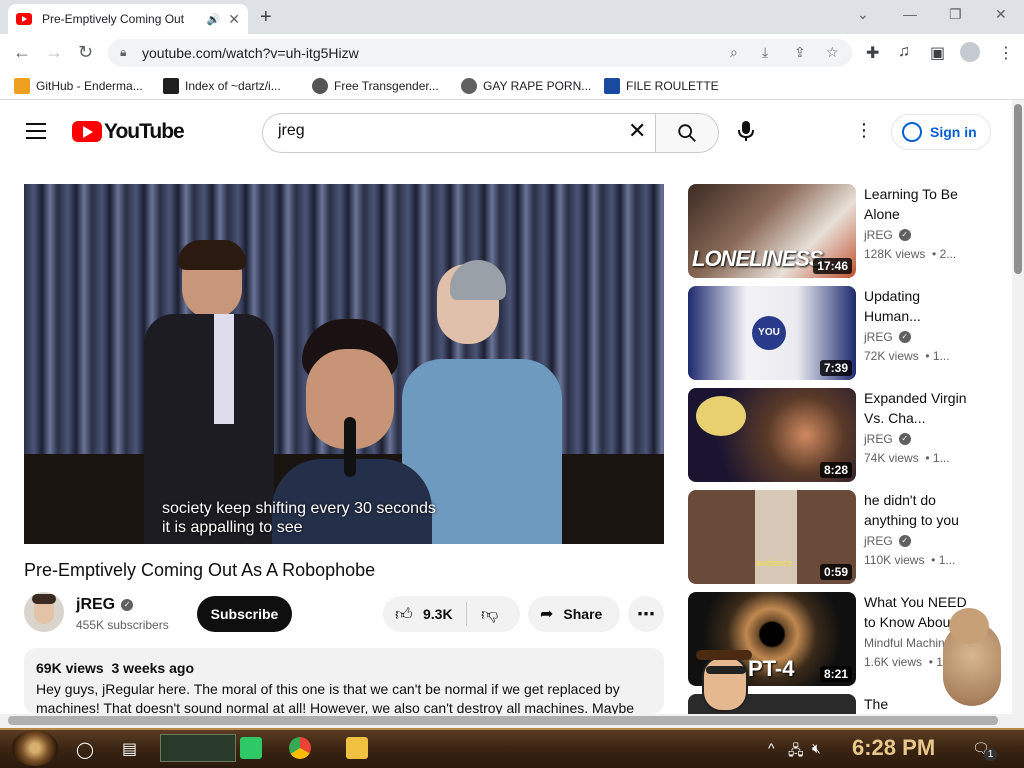 This screenshot has height=768, width=1024. I want to click on microphone-icon, so click(746, 133).